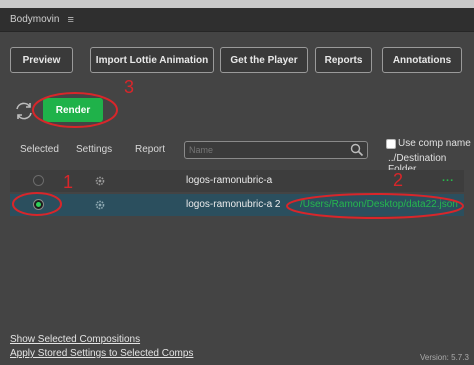 The height and width of the screenshot is (365, 474). I want to click on column-report: Report, so click(150, 149).